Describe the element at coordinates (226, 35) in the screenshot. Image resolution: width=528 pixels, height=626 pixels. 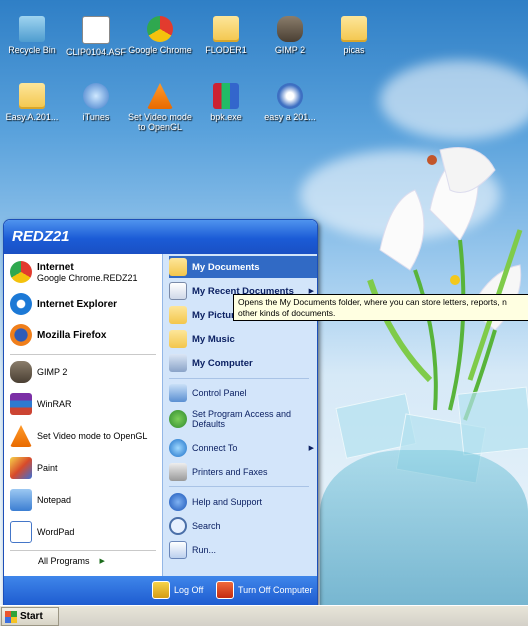
I see `desktop-icon-floder1: FLODER1` at that location.